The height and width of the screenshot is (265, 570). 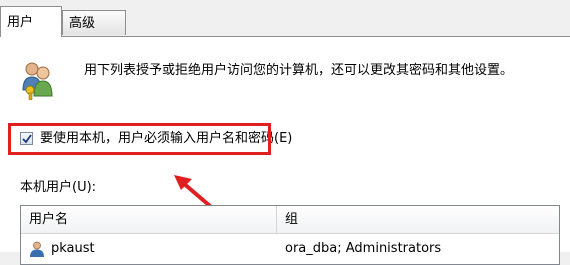 What do you see at coordinates (299, 70) in the screenshot?
I see `description-text: 用下列表授予或拒绝用户访问您的计算机，还可以更改其密码和其他设置。` at bounding box center [299, 70].